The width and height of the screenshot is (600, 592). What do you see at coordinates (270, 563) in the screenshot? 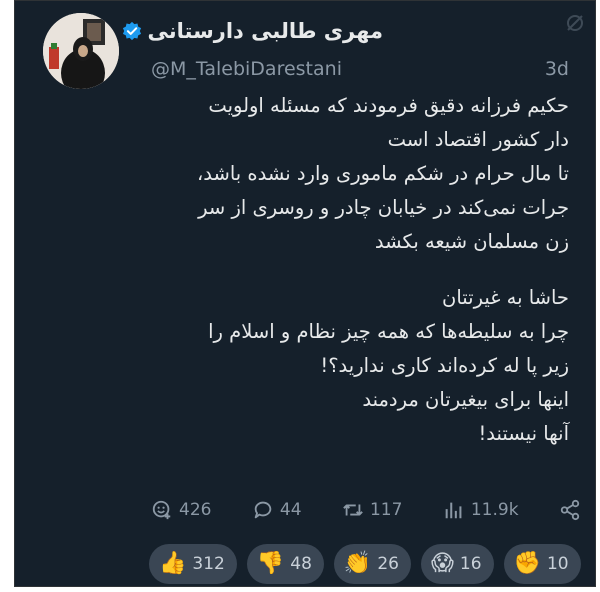
I see `thumbs-down-icon: 👎` at bounding box center [270, 563].